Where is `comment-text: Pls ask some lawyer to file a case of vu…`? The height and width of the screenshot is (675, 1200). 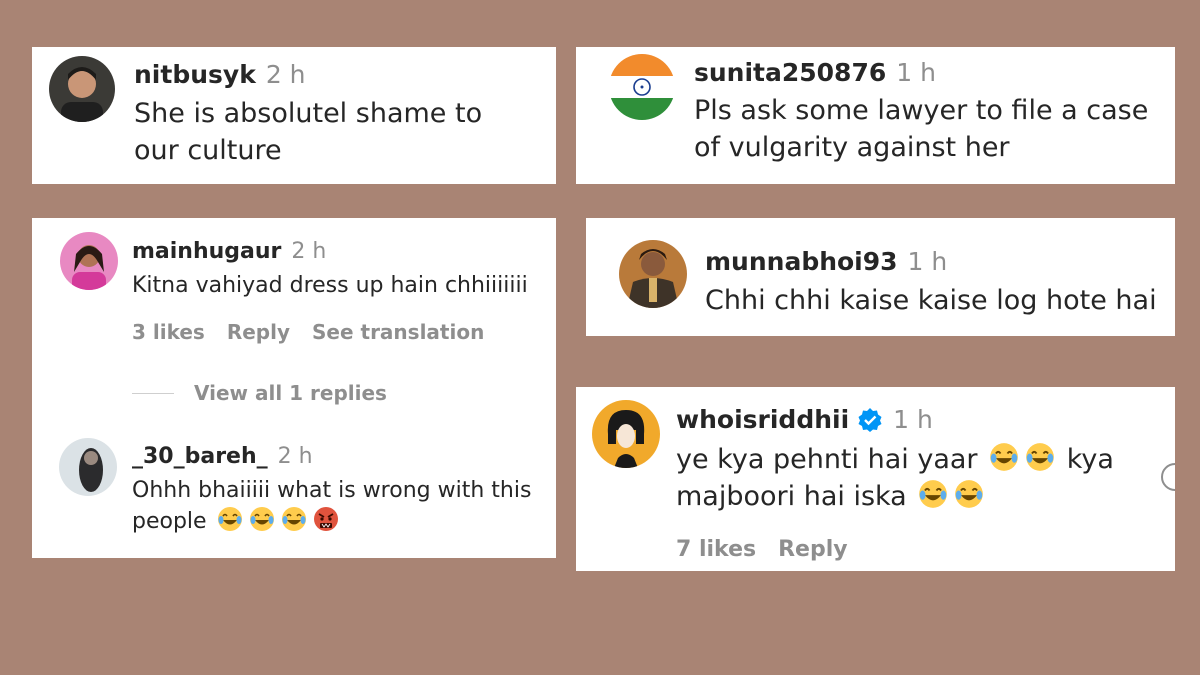 comment-text: Pls ask some lawyer to file a case of vu… is located at coordinates (921, 129).